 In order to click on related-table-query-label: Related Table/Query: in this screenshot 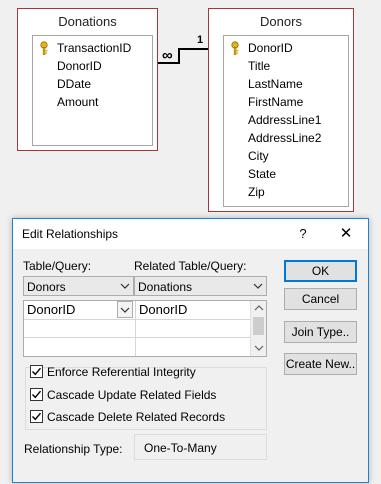, I will do `click(190, 266)`.